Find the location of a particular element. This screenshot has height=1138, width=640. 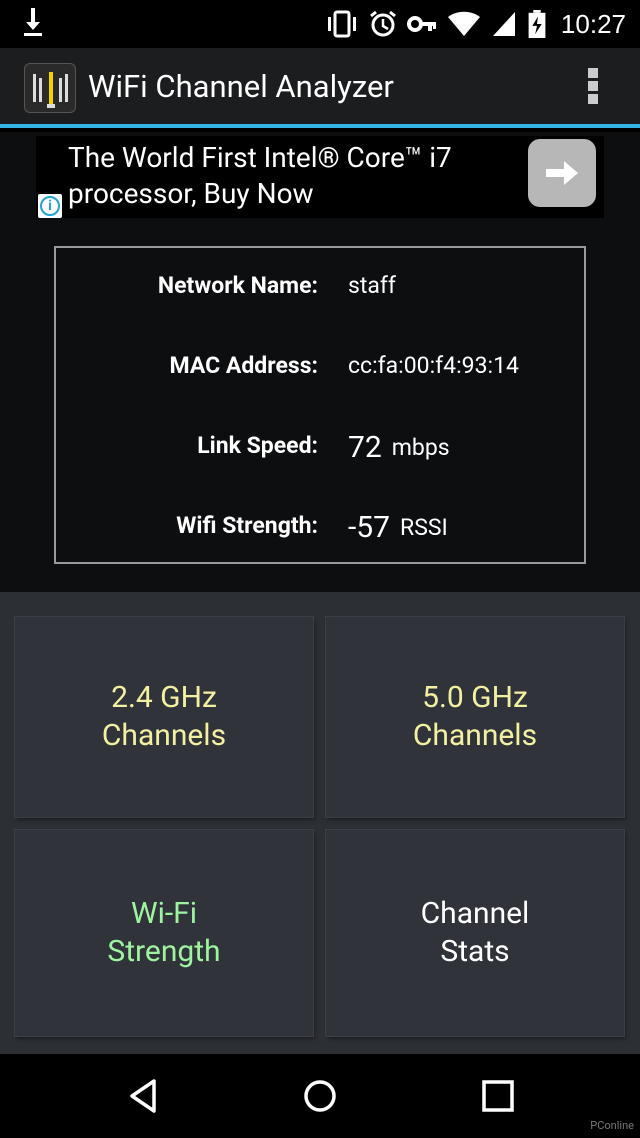

mac-address-row: MAC Address: cc:fa:00:f4:93:14 is located at coordinates (320, 372).